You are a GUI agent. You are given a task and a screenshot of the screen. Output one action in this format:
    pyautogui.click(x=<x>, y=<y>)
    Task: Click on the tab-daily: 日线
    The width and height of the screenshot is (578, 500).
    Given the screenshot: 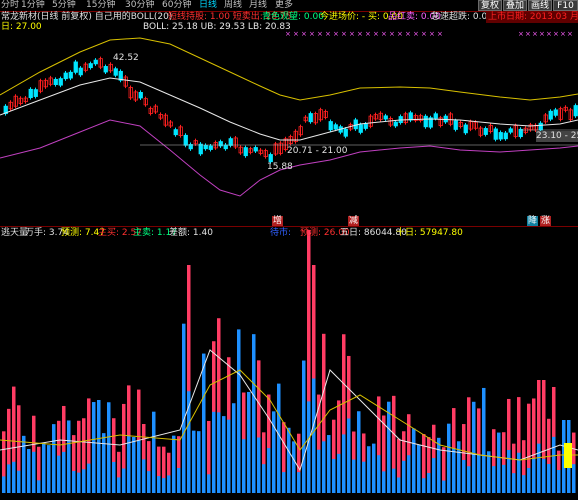 What is the action you would take?
    pyautogui.click(x=208, y=5)
    